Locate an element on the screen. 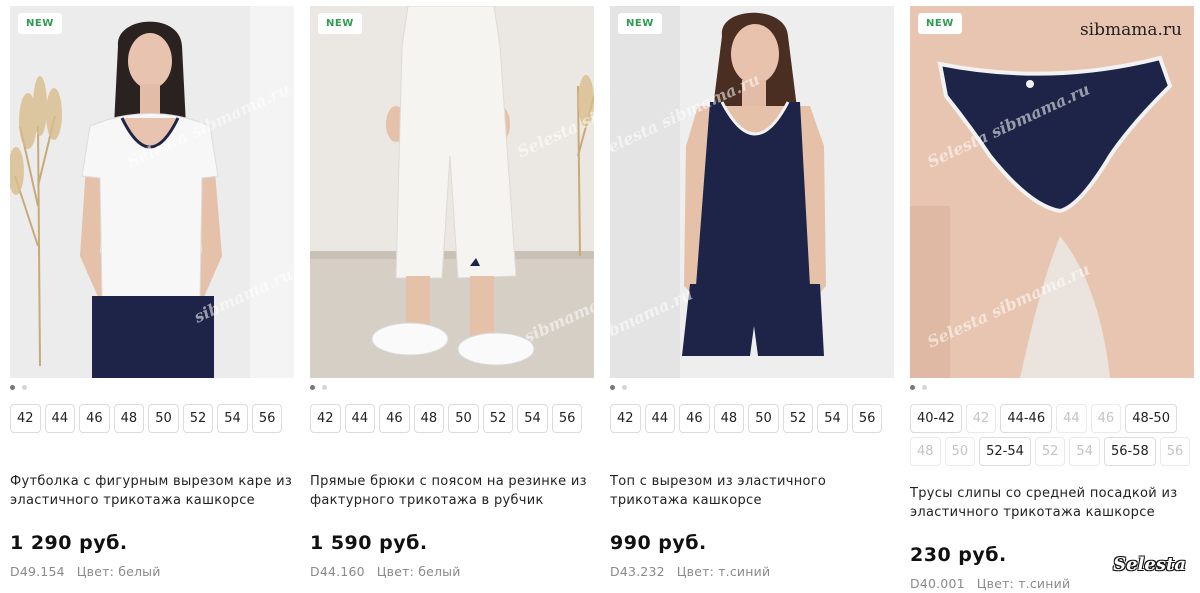 The width and height of the screenshot is (1200, 593). product-sku: D44.160 is located at coordinates (337, 571).